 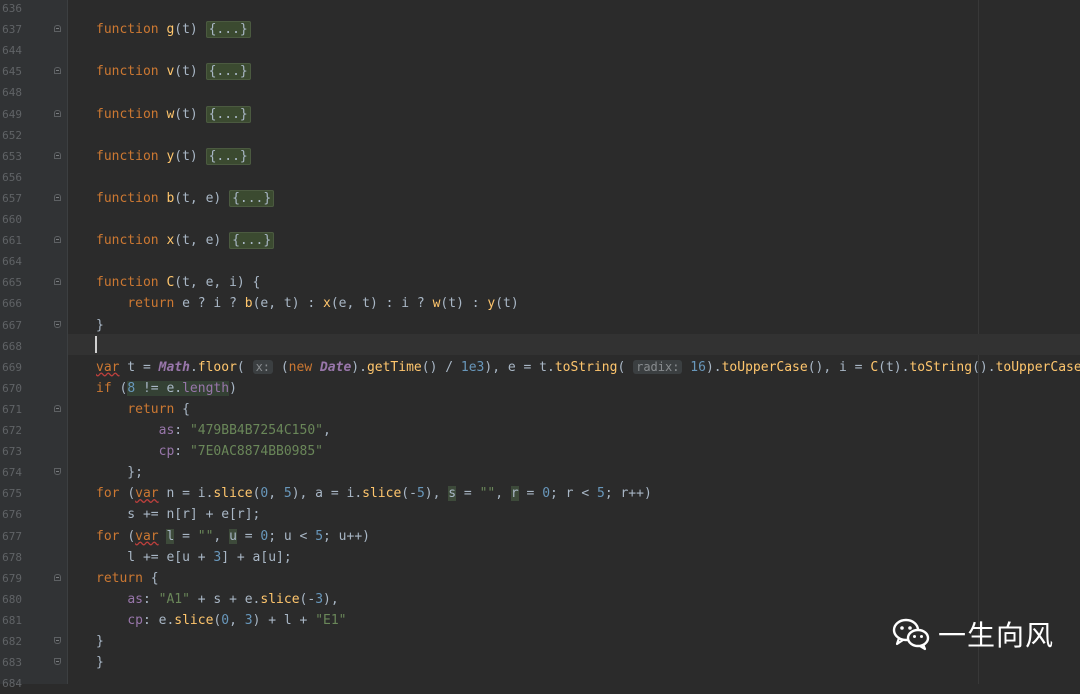 What do you see at coordinates (540, 71) in the screenshot?
I see `code-line: 645 function v(t) {...}` at bounding box center [540, 71].